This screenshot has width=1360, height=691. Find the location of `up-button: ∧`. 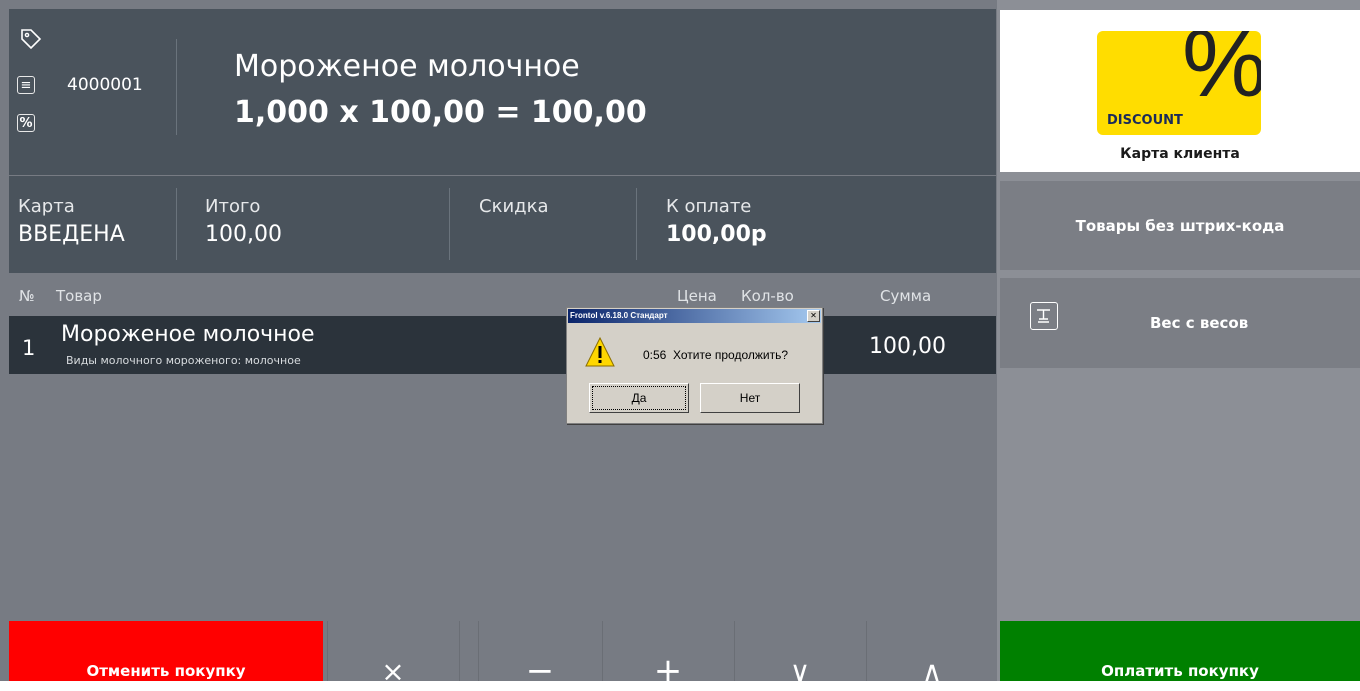

up-button: ∧ is located at coordinates (931, 654).